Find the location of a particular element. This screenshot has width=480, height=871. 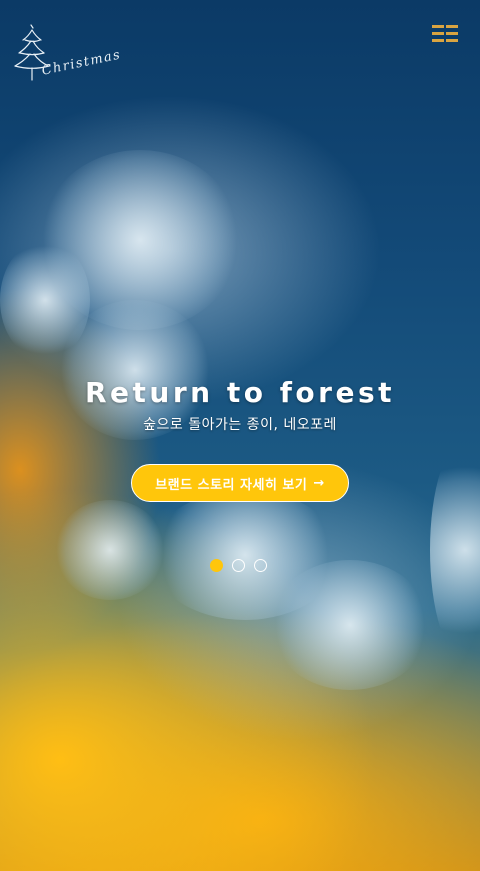

hero-headline: Return to forest is located at coordinates (240, 392).